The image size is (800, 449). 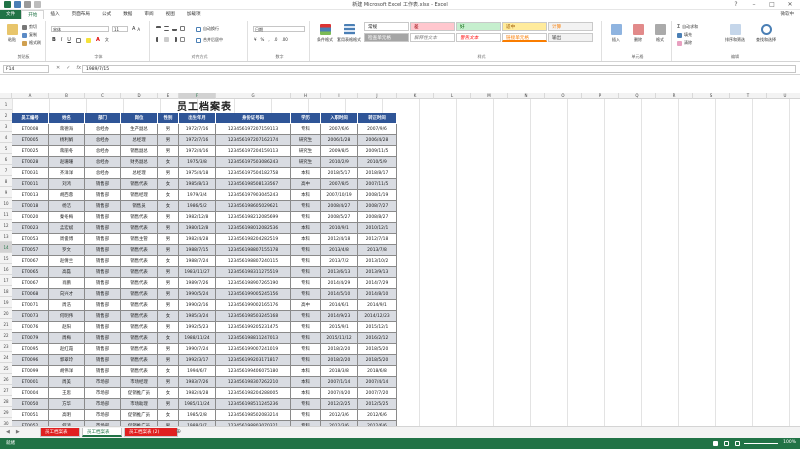 What do you see at coordinates (30, 360) in the screenshot?
I see `table-cell: ET0096` at bounding box center [30, 360].